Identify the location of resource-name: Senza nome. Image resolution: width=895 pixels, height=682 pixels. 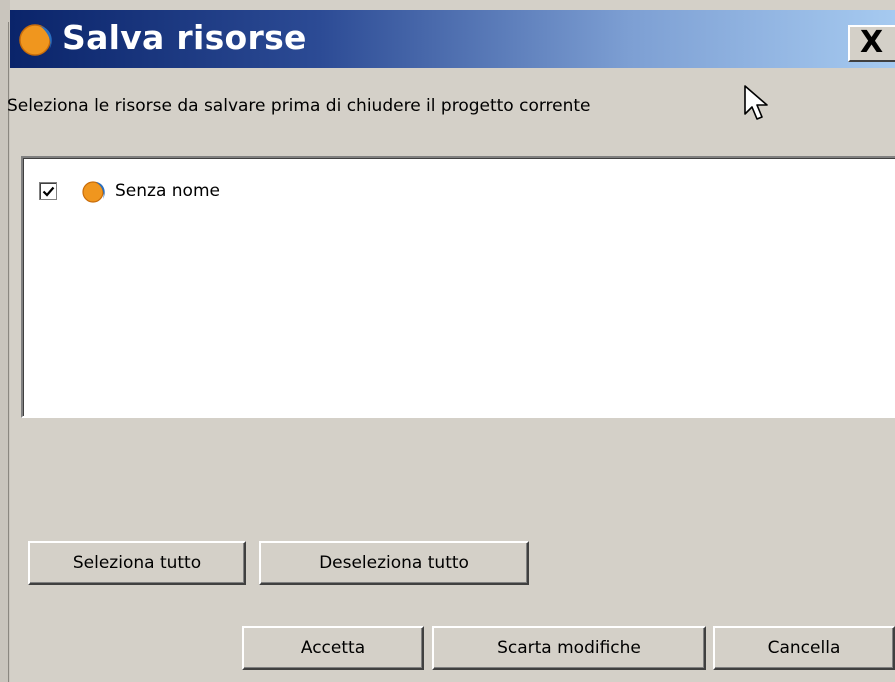
(167, 191).